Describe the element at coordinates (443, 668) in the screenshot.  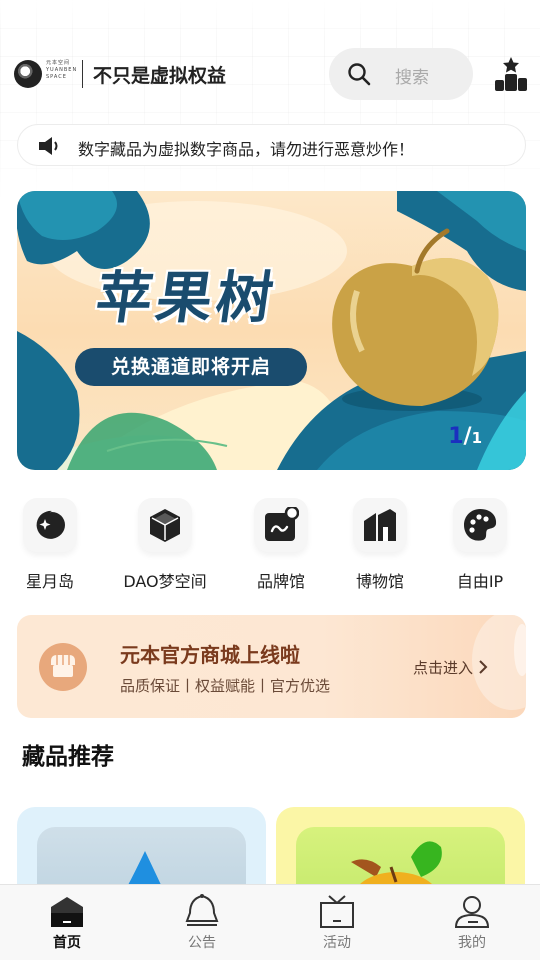
I see `promo-link-label: 点击进入` at that location.